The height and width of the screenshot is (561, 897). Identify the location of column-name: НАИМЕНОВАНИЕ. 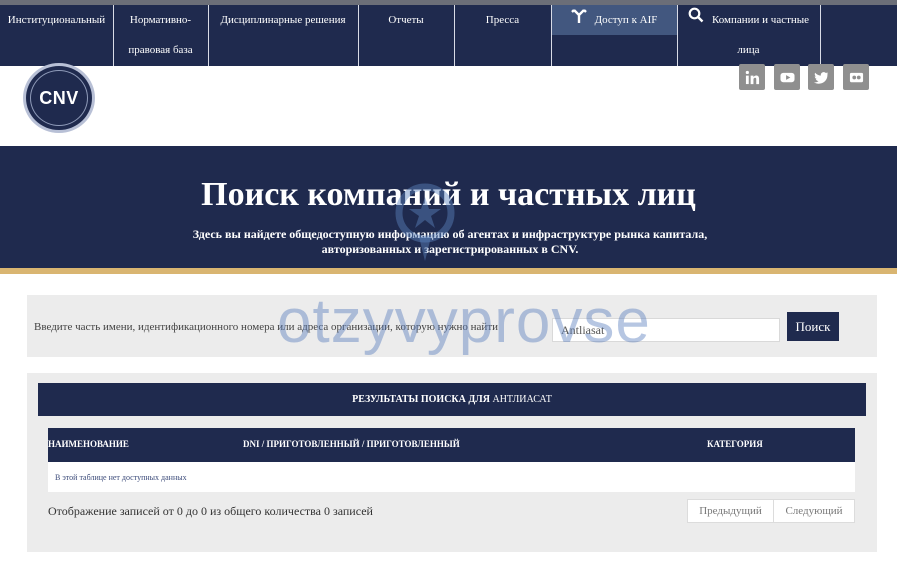
(88, 444).